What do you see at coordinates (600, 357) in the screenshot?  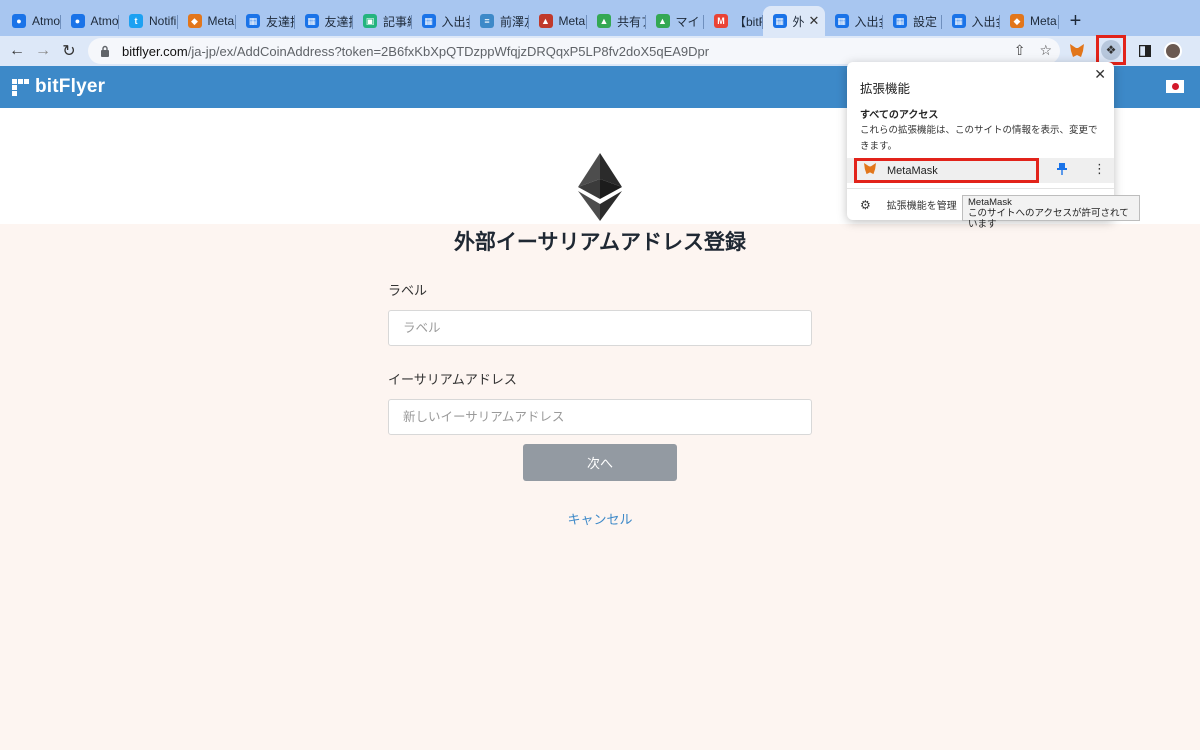 I see `address-form: ラベル イーサリアムアドレス` at bounding box center [600, 357].